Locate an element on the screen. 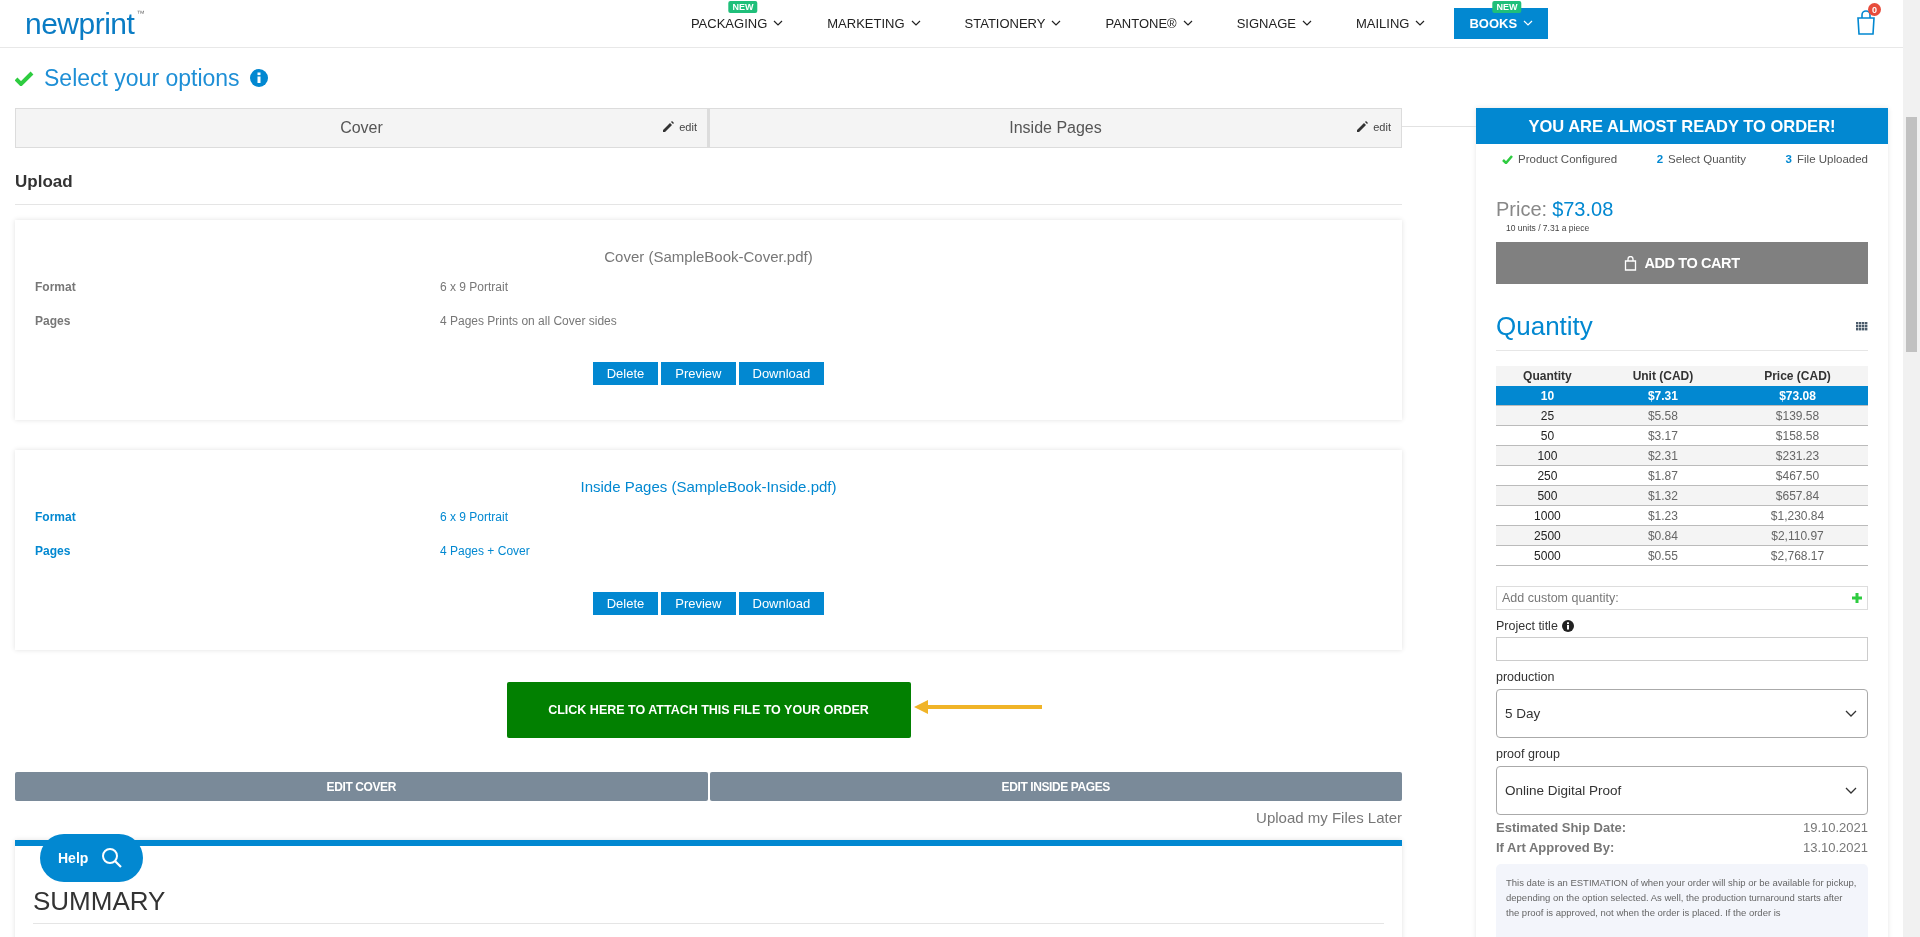 The height and width of the screenshot is (937, 1920). nav-item: MAILING is located at coordinates (1390, 23).